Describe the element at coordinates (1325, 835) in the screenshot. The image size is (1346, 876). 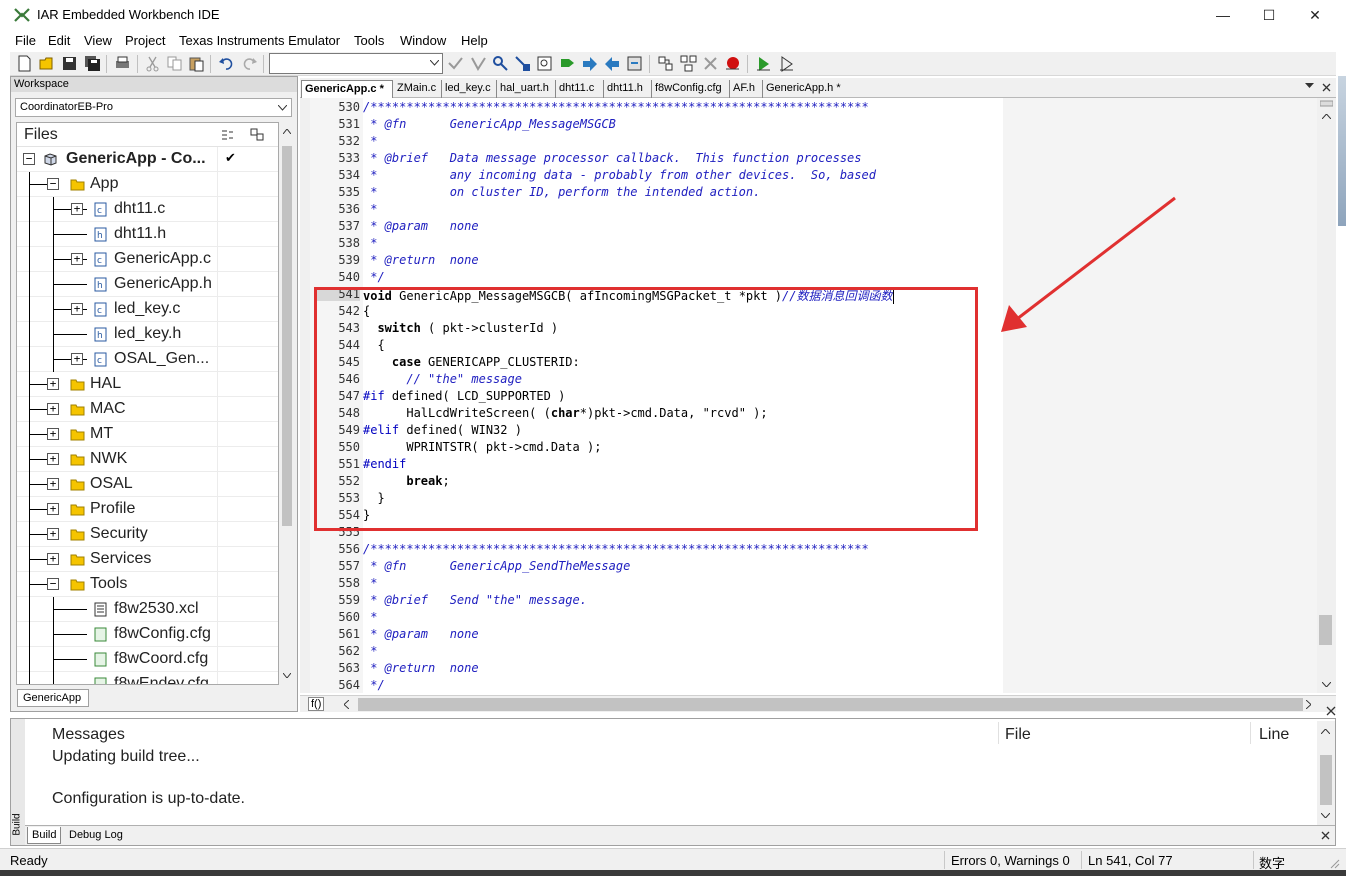
I see `close-panel-icon` at that location.